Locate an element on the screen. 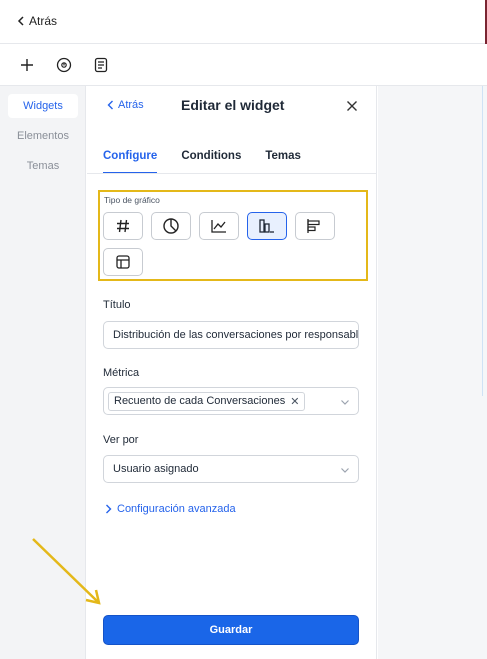 This screenshot has width=487, height=659. annotation-arrow is located at coordinates (66, 571).